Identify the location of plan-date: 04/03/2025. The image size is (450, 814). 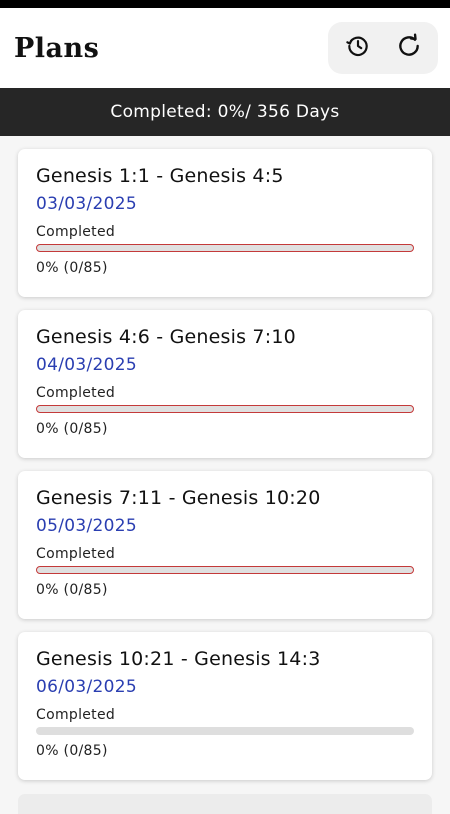
(86, 365).